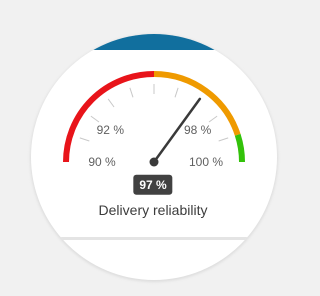 This screenshot has height=296, width=320. What do you see at coordinates (154, 162) in the screenshot?
I see `gauge-needle-pivot` at bounding box center [154, 162].